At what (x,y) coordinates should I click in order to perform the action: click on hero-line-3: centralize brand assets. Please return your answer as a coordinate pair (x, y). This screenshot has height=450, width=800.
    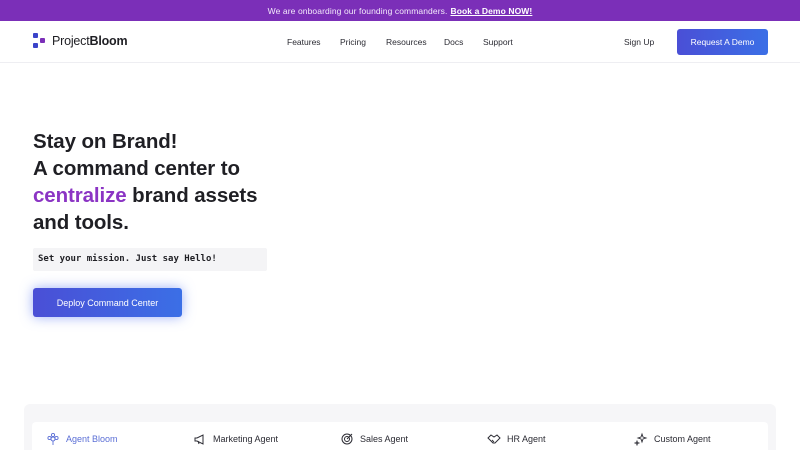
    Looking at the image, I should click on (145, 195).